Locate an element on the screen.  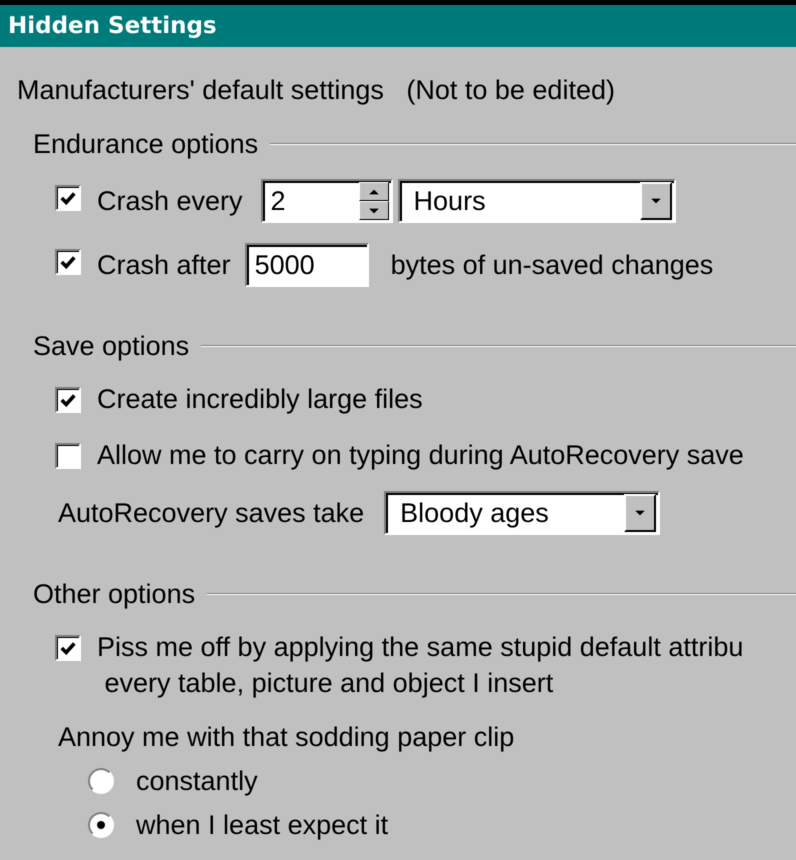
group-label: Save options is located at coordinates (111, 346).